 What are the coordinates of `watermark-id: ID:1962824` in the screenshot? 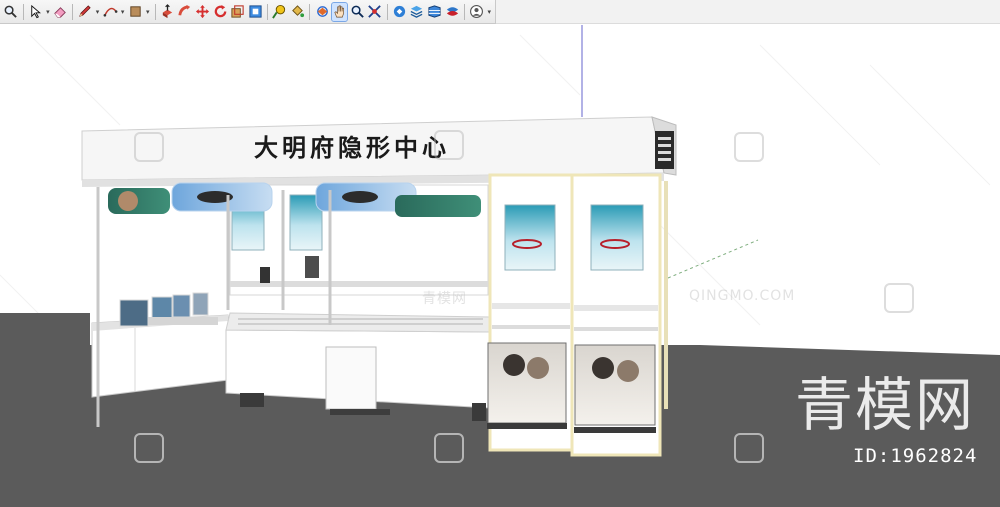 It's located at (915, 456).